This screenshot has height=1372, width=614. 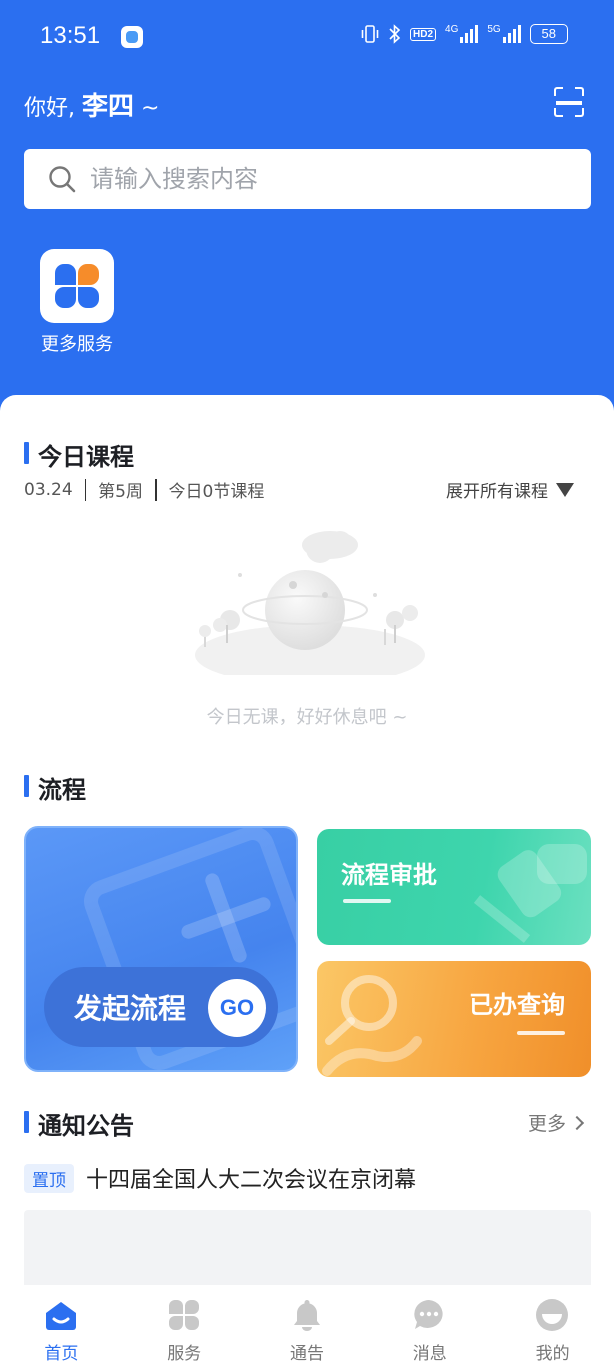 I want to click on magnifier-watermark-icon, so click(x=372, y=1025).